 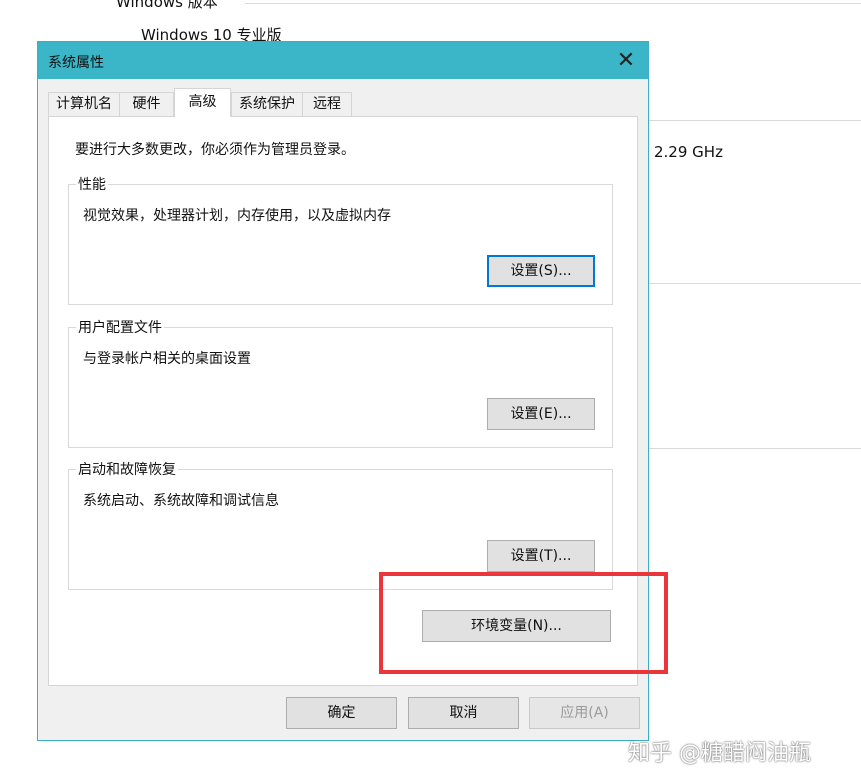 I want to click on cpu-speed: 2.29 GHz, so click(x=688, y=152).